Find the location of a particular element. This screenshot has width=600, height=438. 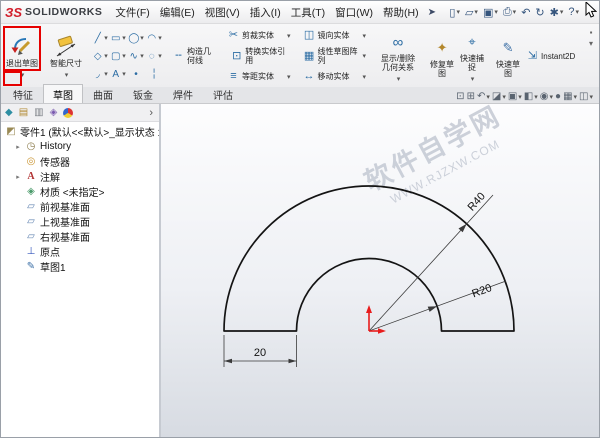

tab-surfaces: 曲面 is located at coordinates (103, 93).